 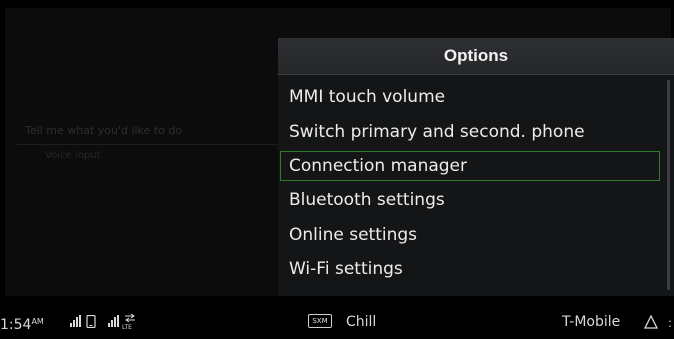 I want to click on navigation-icon, so click(x=651, y=322).